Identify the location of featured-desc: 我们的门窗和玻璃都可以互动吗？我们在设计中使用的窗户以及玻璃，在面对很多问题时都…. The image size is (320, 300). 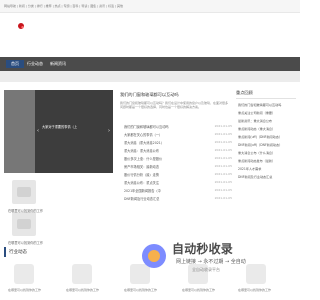
(174, 105).